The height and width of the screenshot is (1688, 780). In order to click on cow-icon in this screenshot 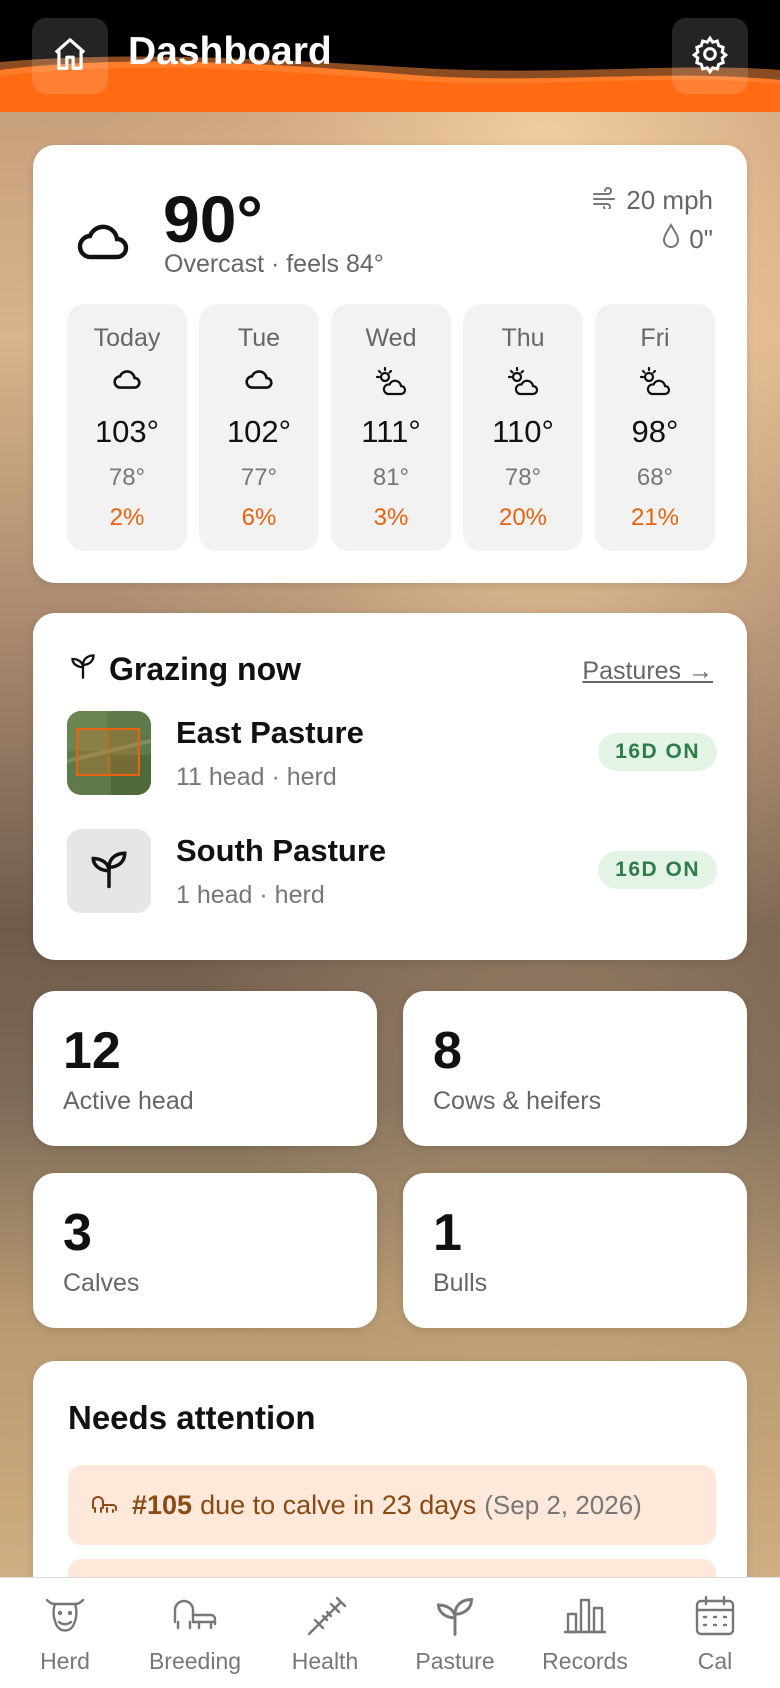, I will do `click(65, 1618)`.